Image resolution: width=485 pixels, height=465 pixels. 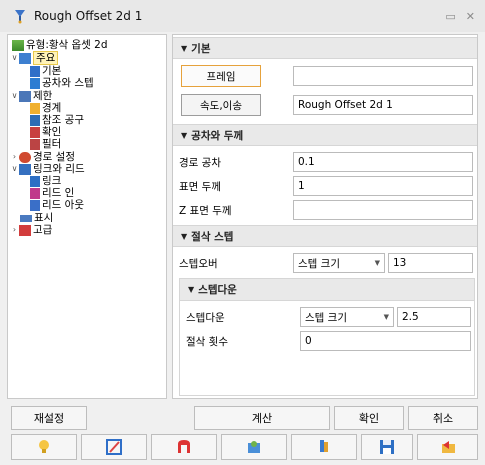 What do you see at coordinates (62, 83) in the screenshot?
I see `tree-item-tolerance: 공차와 스텝` at bounding box center [62, 83].